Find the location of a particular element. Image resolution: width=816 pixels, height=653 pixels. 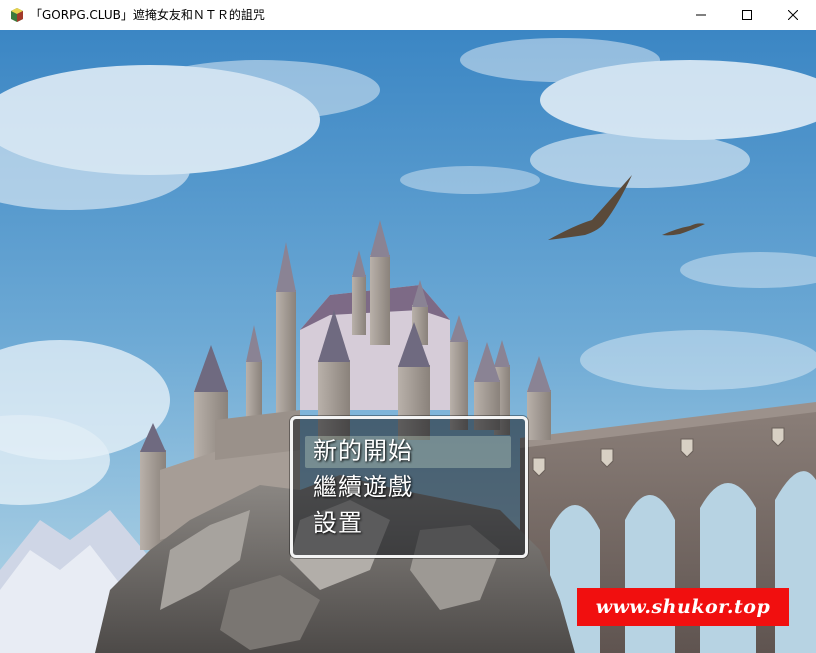

minimize-button is located at coordinates (701, 15).